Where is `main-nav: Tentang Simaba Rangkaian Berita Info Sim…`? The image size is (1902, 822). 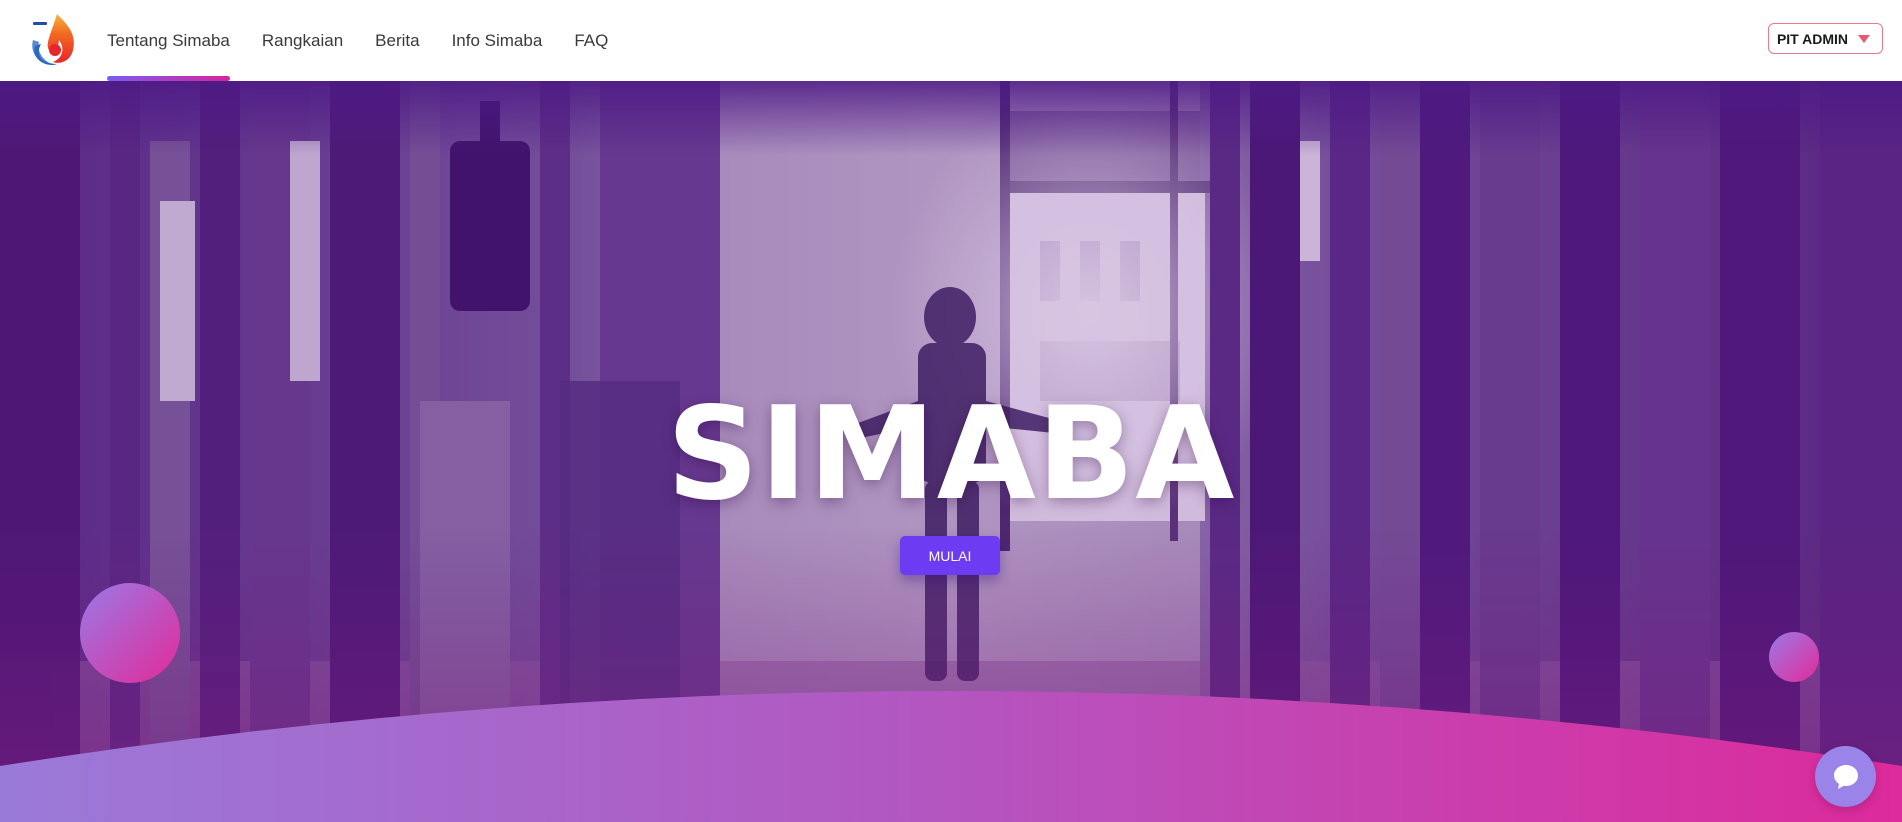 main-nav: Tentang Simaba Rangkaian Berita Info Sim… is located at coordinates (373, 40).